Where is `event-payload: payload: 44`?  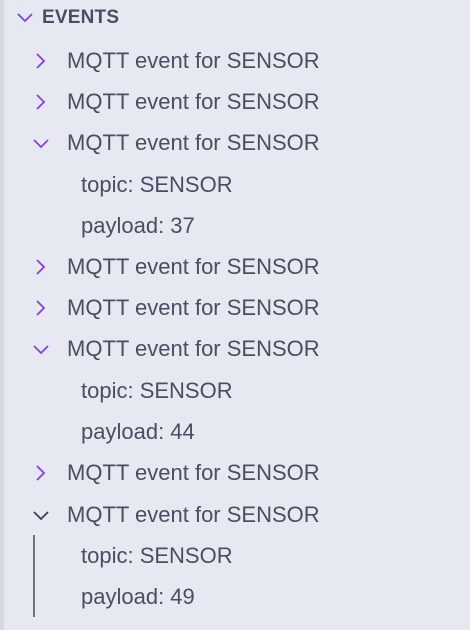 event-payload: payload: 44 is located at coordinates (138, 431).